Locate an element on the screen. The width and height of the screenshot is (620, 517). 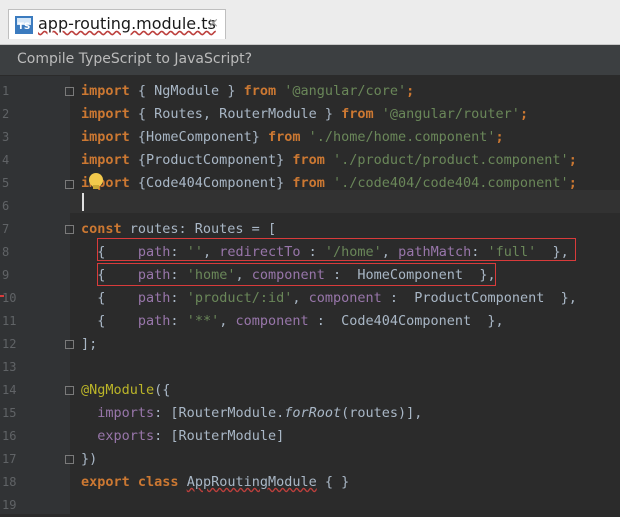
code-line: ]; is located at coordinates (89, 344).